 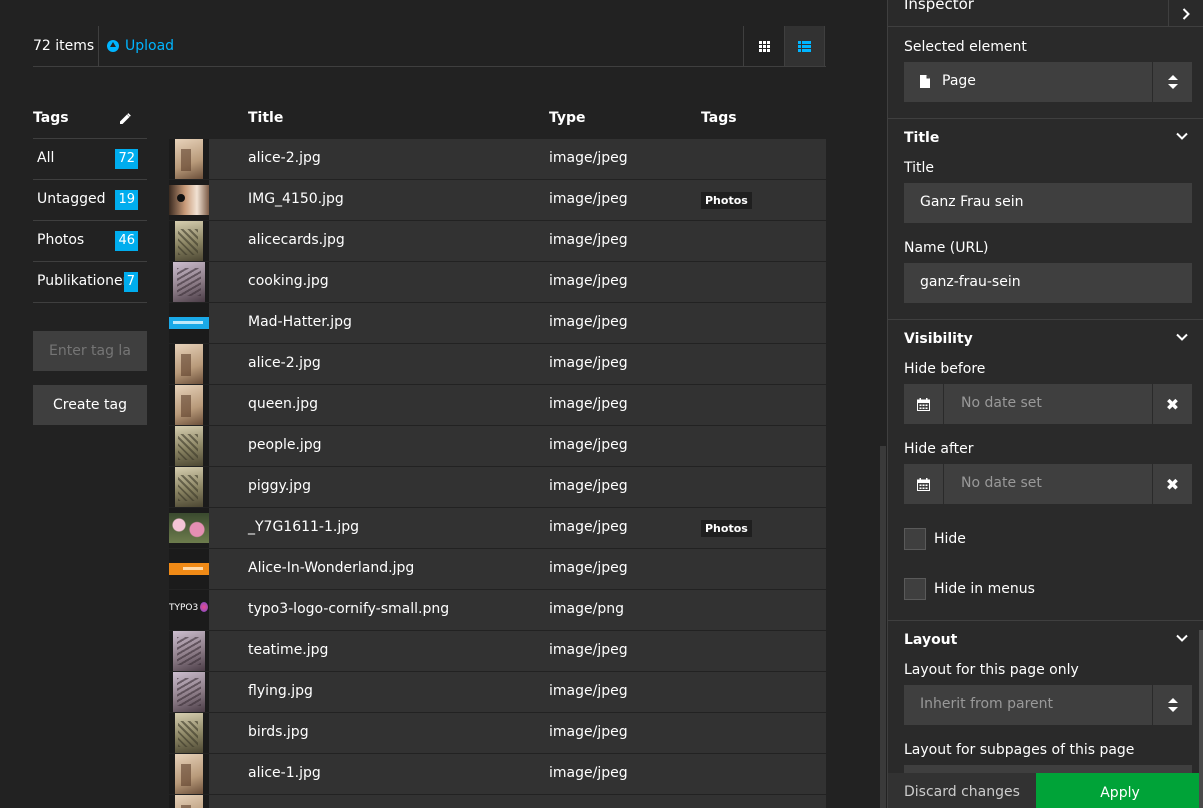 I want to click on tag-label-input, so click(x=90, y=351).